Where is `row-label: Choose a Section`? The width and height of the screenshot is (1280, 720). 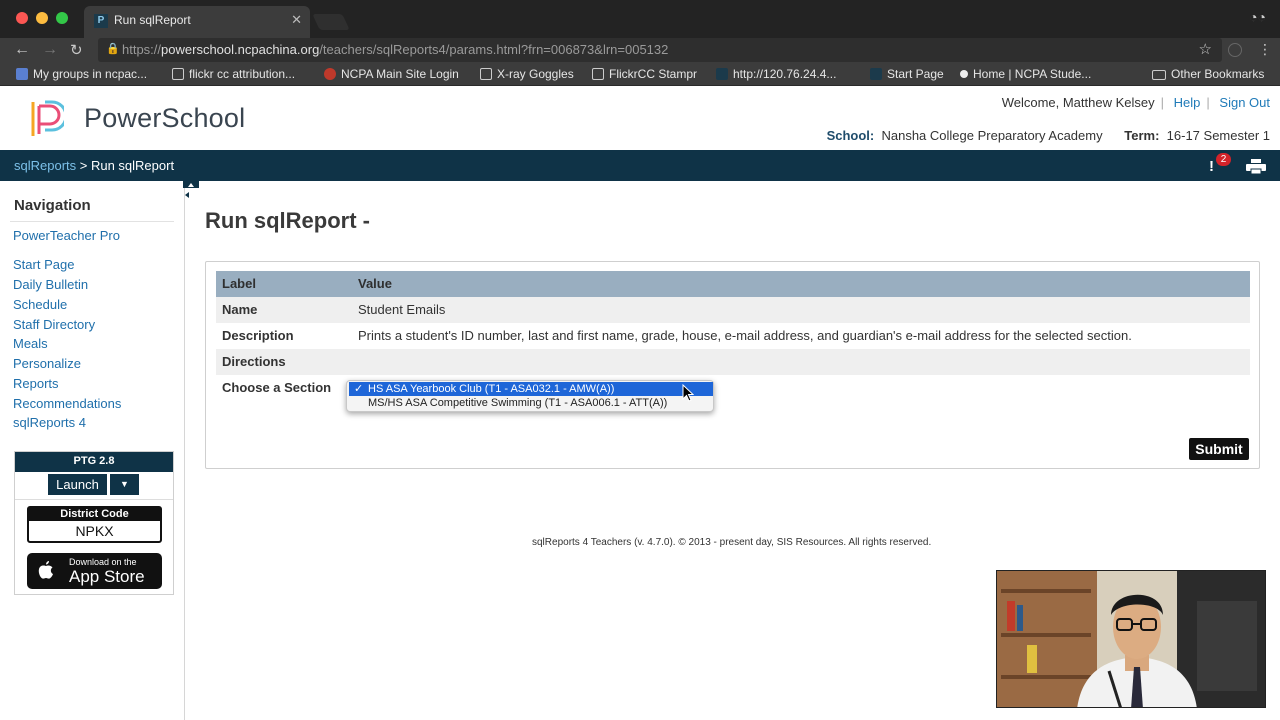
row-label: Choose a Section is located at coordinates (277, 387).